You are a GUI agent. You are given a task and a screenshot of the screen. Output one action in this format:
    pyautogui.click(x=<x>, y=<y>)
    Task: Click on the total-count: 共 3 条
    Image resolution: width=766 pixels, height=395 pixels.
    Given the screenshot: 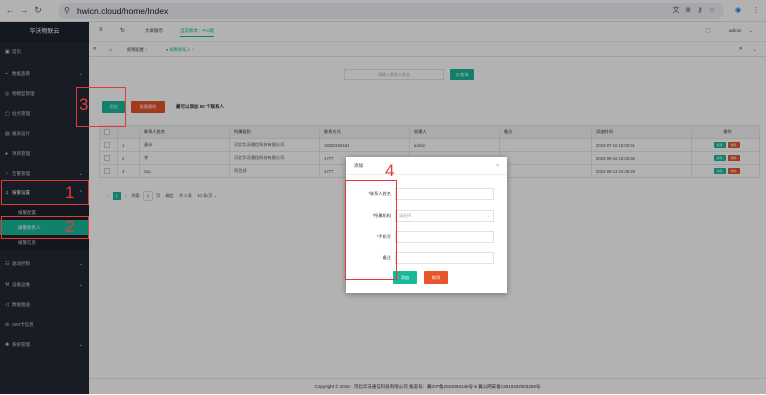 What is the action you would take?
    pyautogui.click(x=186, y=195)
    